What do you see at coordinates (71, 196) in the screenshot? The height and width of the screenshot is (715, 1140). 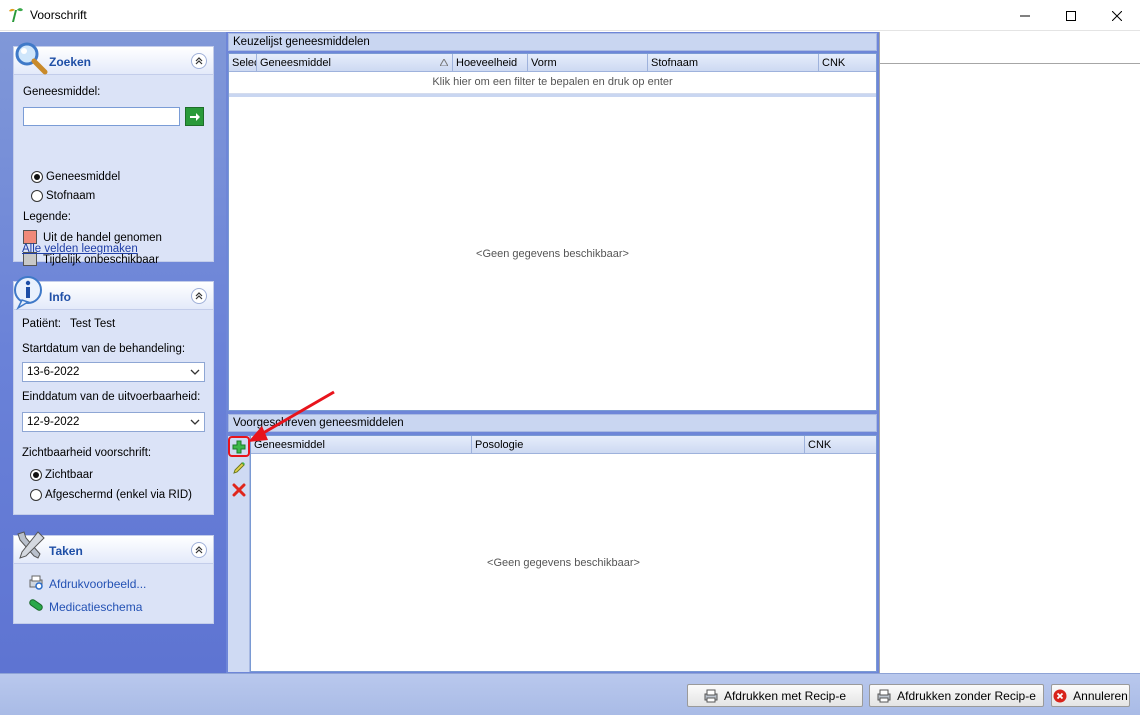 I see `radio-stofnaam-label: Stofnaam` at bounding box center [71, 196].